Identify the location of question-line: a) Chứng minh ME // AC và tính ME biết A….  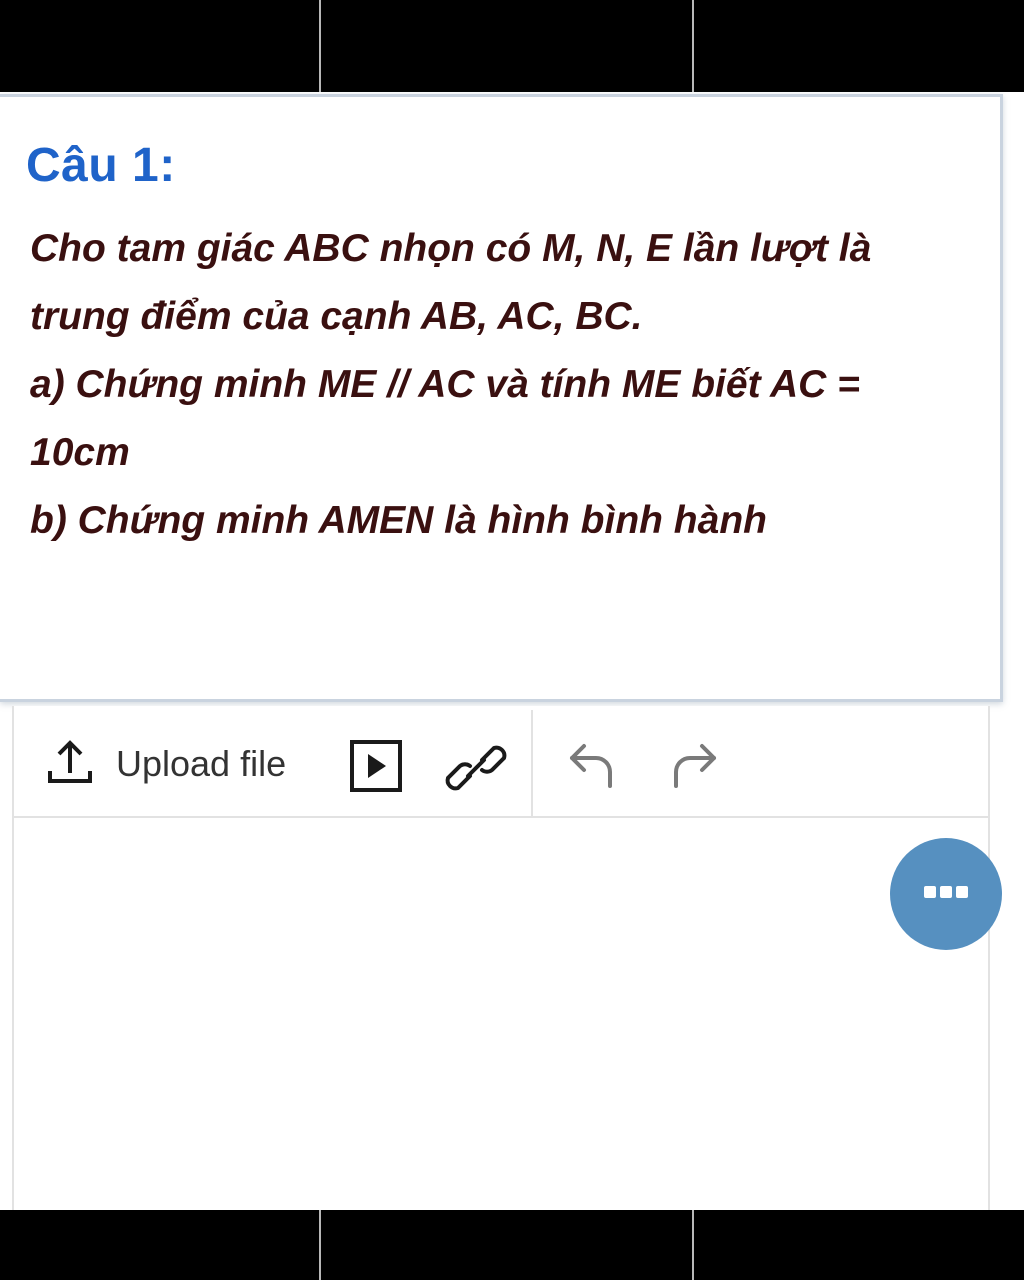
(445, 384).